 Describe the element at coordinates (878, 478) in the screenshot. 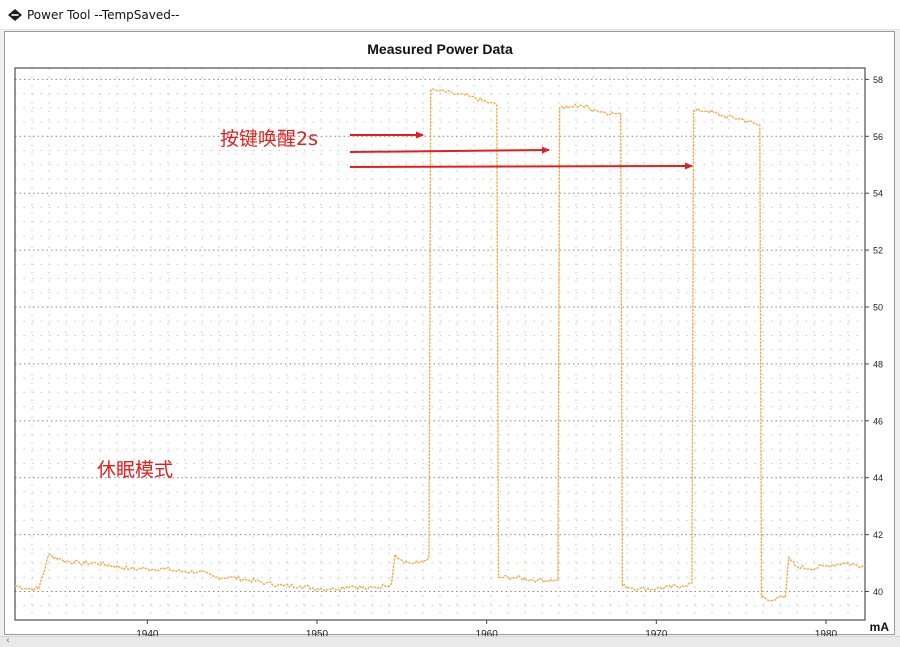

I see `y-tick-label: 44` at that location.